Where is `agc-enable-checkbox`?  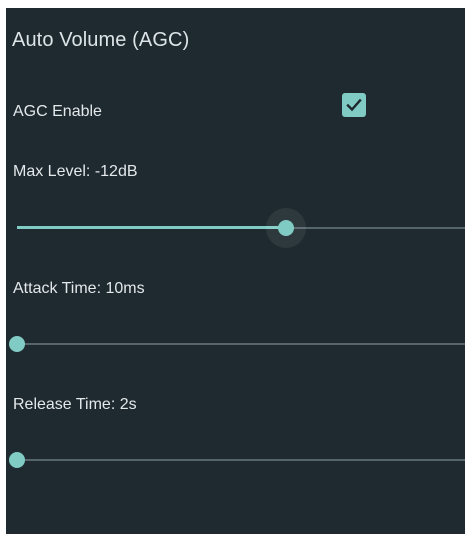 agc-enable-checkbox is located at coordinates (354, 105).